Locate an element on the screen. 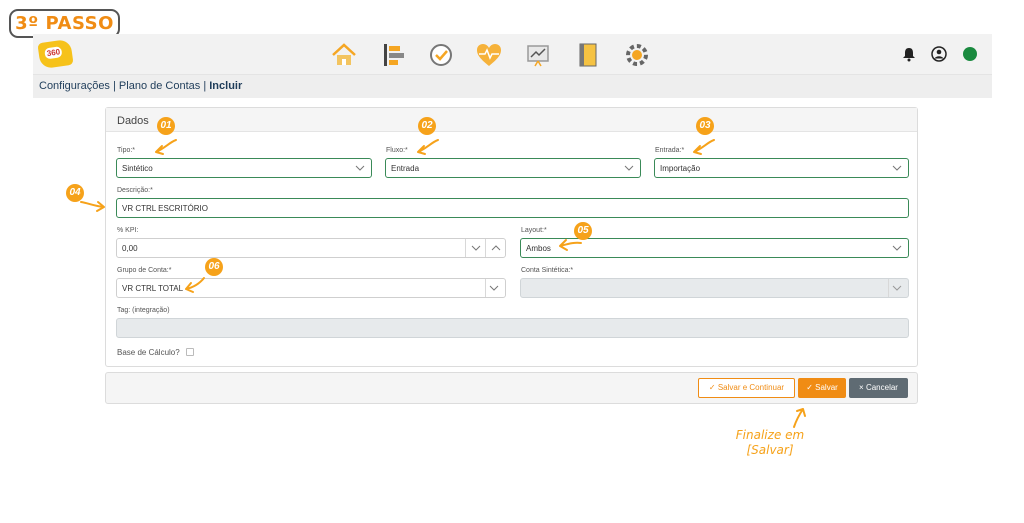 This screenshot has width=1024, height=523. finalize-line2: [Salvar] is located at coordinates (770, 450).